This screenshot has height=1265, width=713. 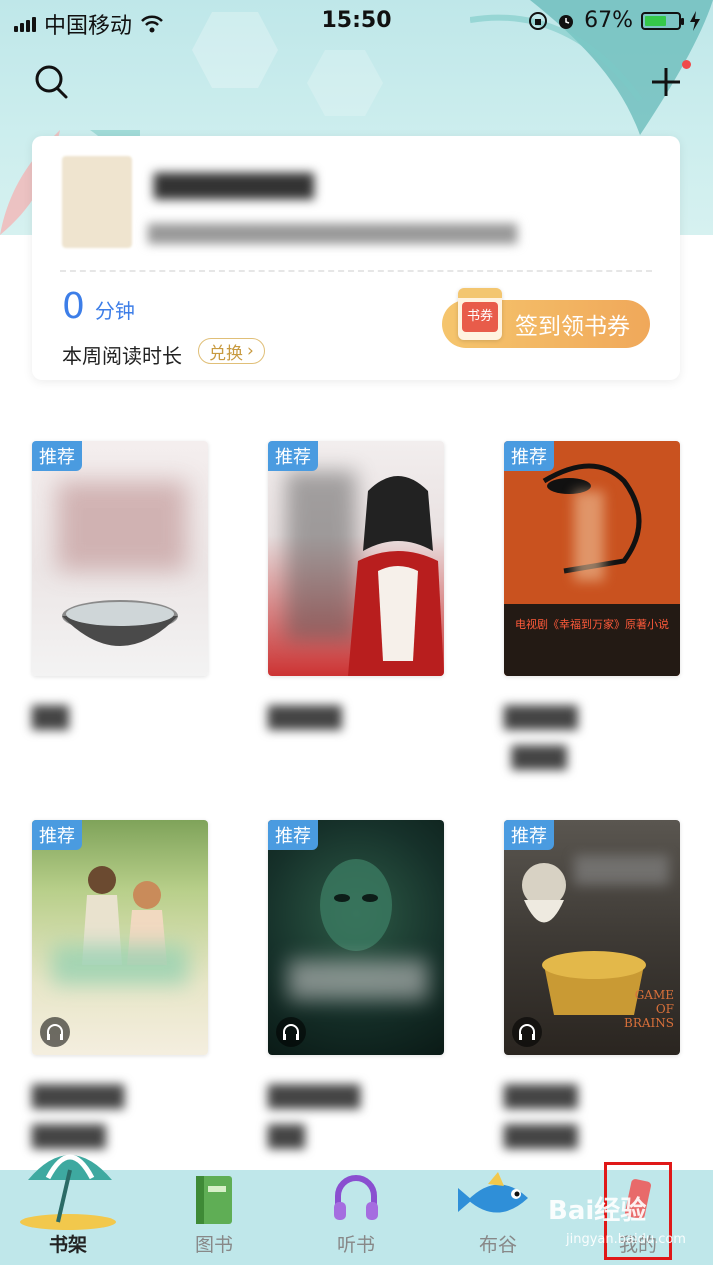 I want to click on recent-book-title-blurred: ▇▇▇▇▇▇▇▇, so click(x=234, y=185).